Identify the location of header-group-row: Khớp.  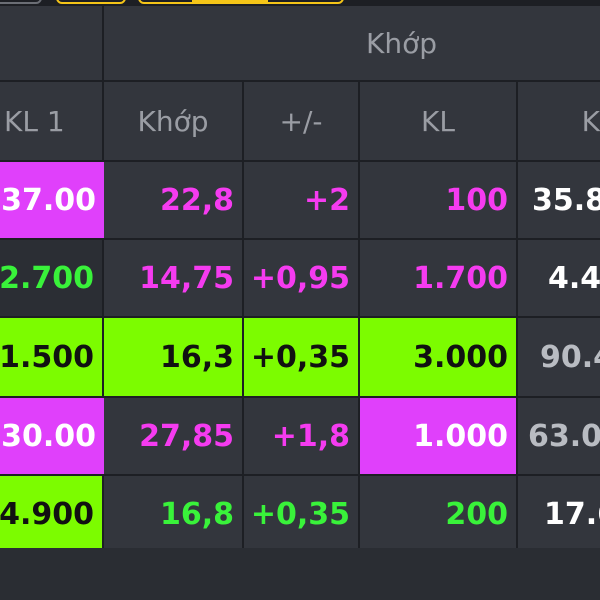
(300, 44).